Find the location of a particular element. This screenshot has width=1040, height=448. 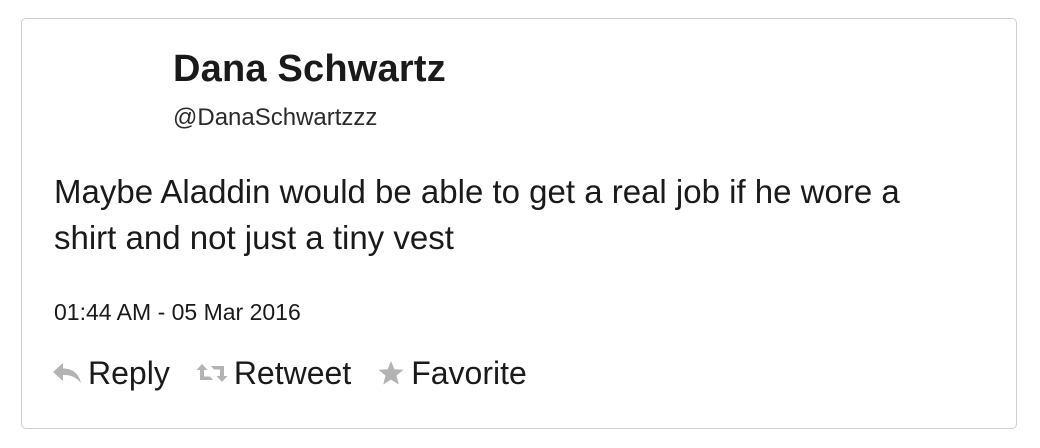

tweet-actions: Reply Retweet Favorite is located at coordinates (302, 373).